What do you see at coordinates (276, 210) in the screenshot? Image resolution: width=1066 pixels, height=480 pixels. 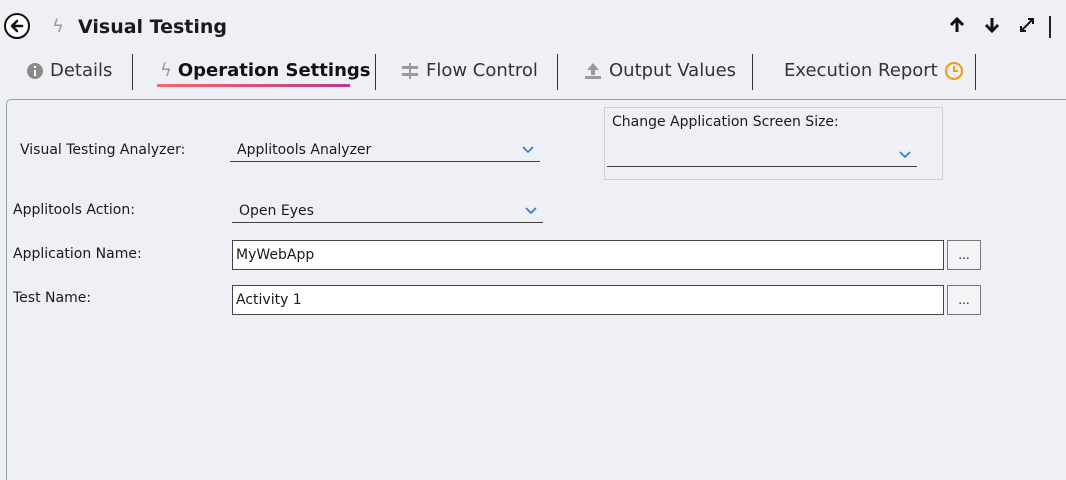 I see `action-value: Open Eyes` at bounding box center [276, 210].